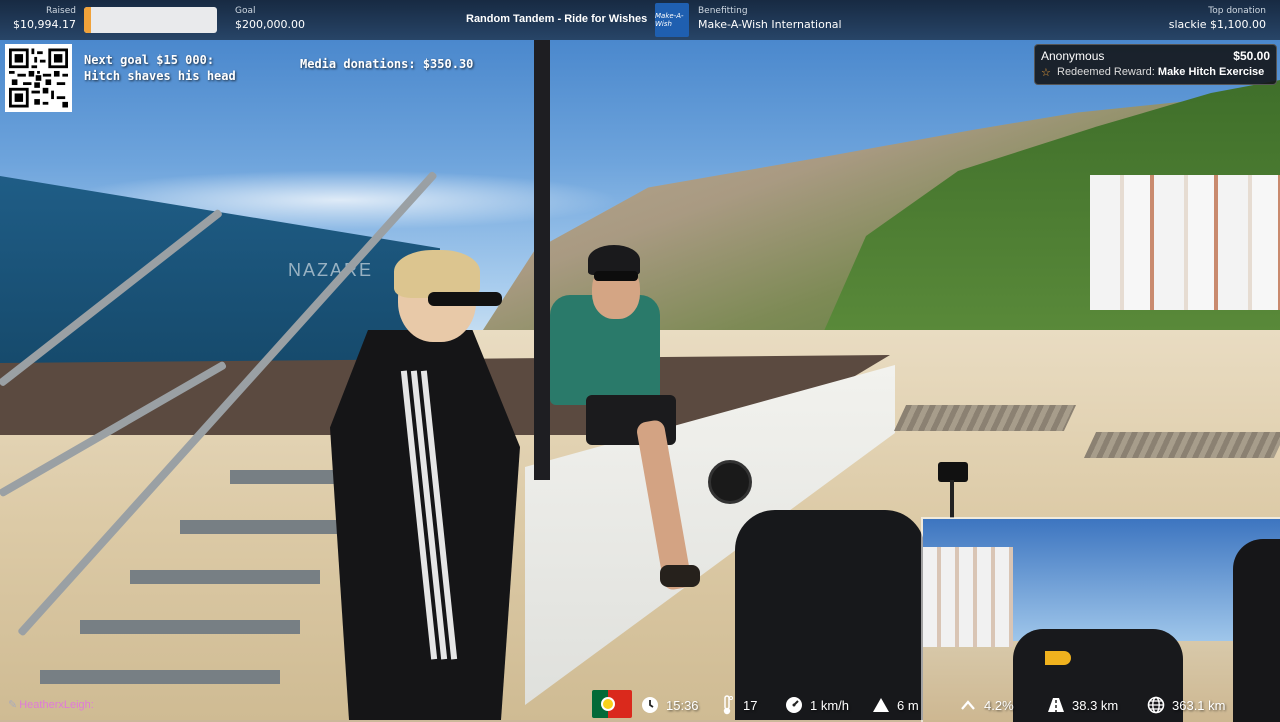  I want to click on altitude-value: 6 m, so click(908, 705).